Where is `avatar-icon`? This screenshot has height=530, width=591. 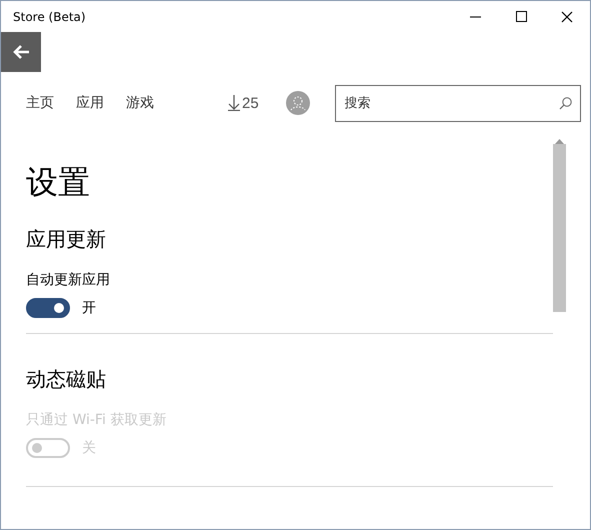 avatar-icon is located at coordinates (298, 103).